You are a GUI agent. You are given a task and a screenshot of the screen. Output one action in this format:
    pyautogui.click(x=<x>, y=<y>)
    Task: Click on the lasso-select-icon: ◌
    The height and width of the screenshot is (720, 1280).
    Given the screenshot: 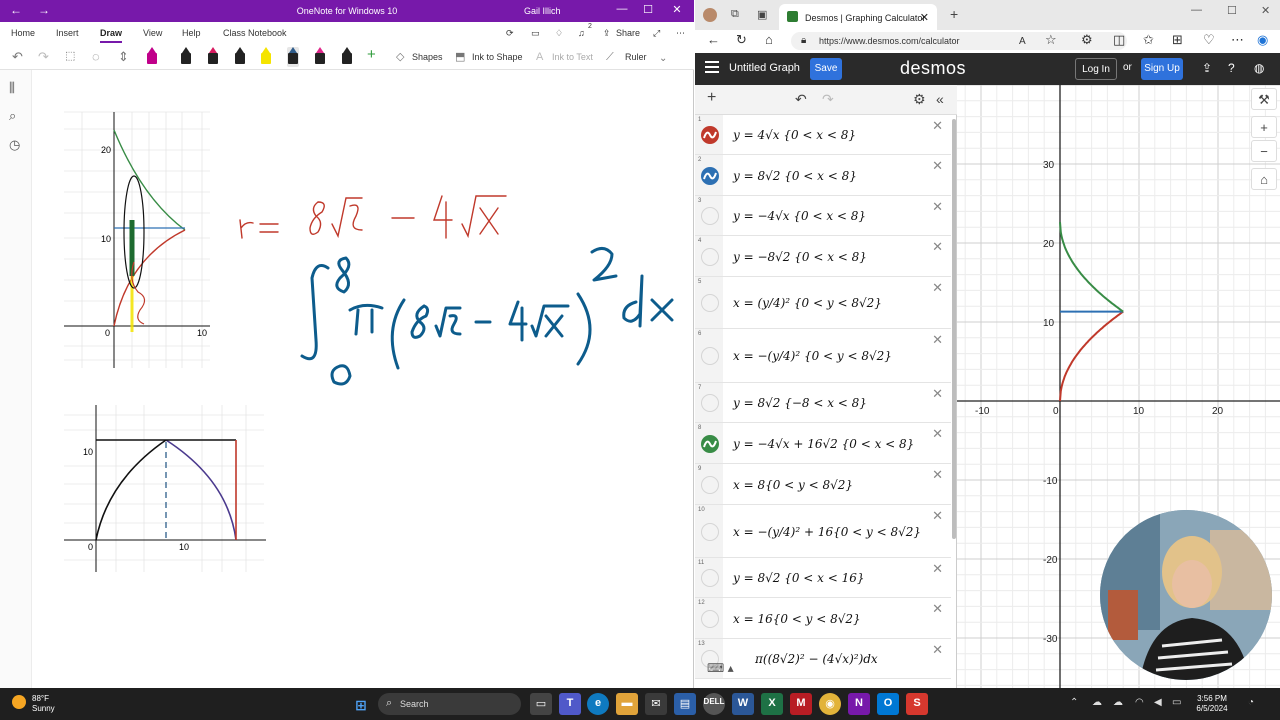 What is the action you would take?
    pyautogui.click(x=96, y=56)
    